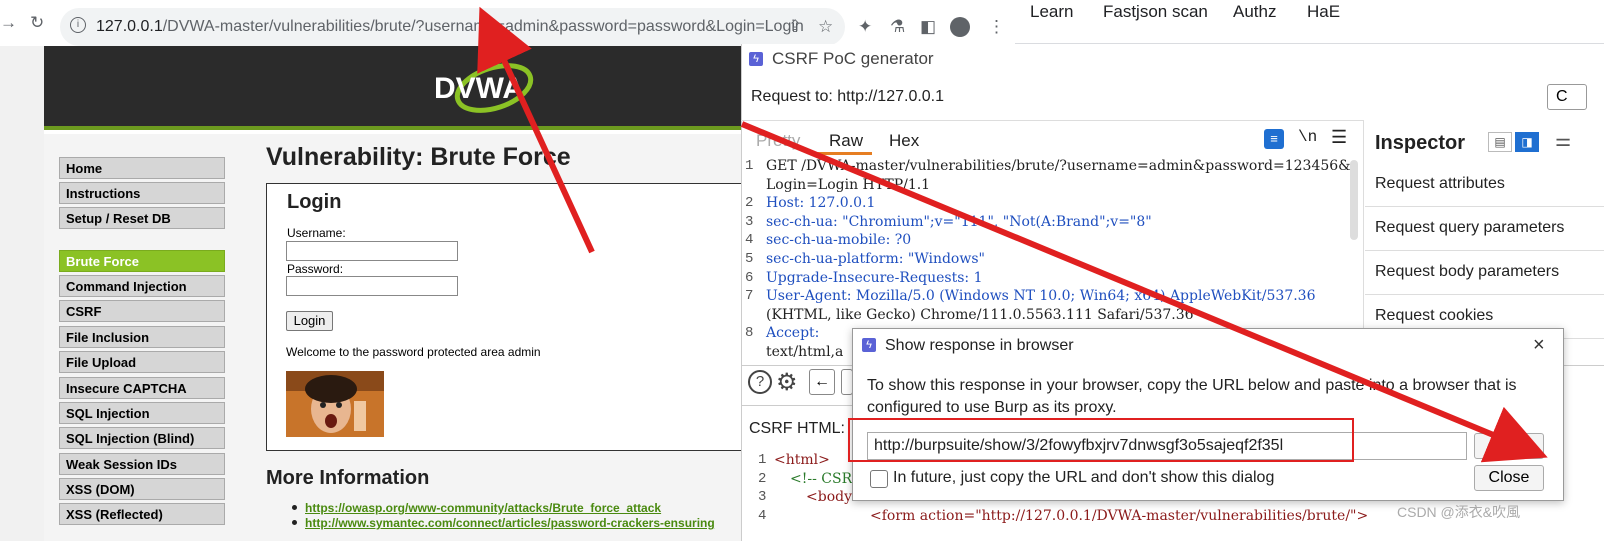 The image size is (1604, 541). I want to click on tab-hex: Hex, so click(904, 141).